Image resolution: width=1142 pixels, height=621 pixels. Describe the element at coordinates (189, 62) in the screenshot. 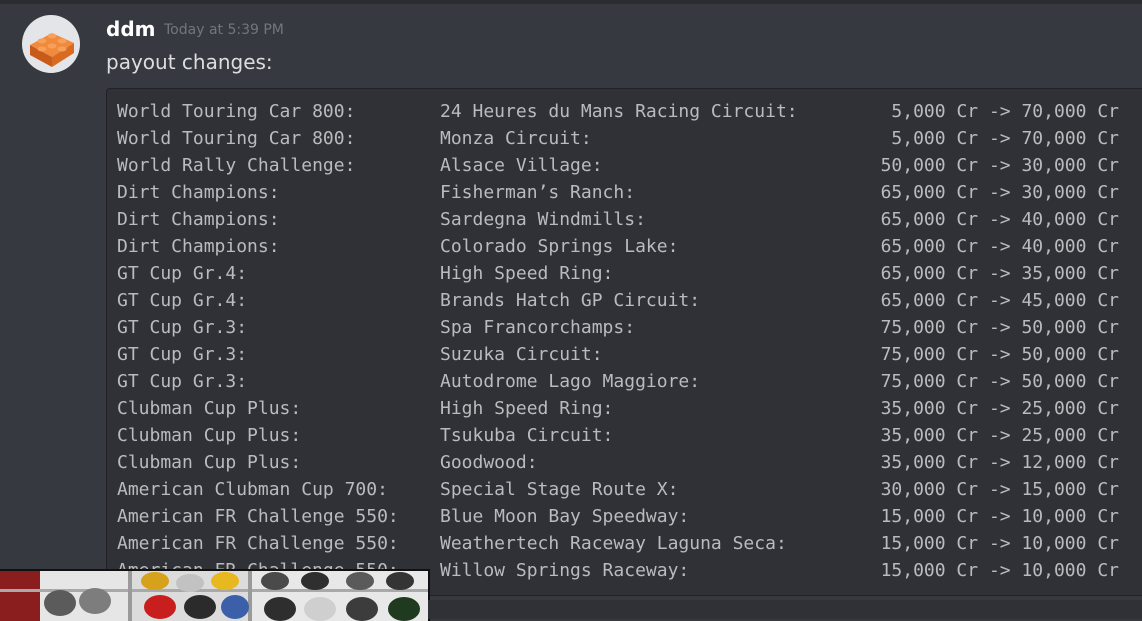

I see `message-text: payout changes:` at that location.